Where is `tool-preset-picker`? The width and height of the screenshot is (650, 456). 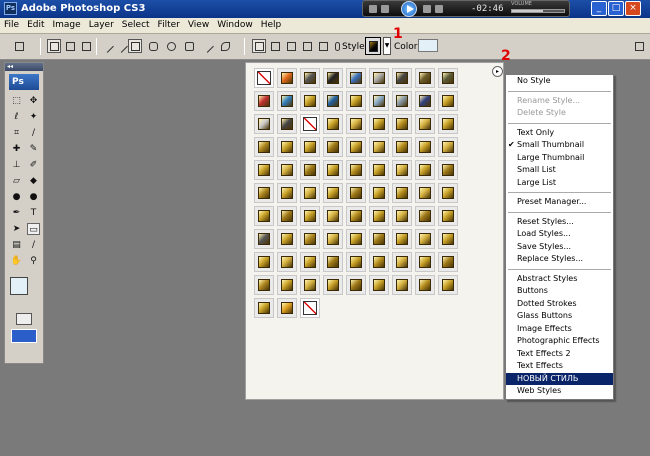
tool-preset-picker is located at coordinates (19, 46).